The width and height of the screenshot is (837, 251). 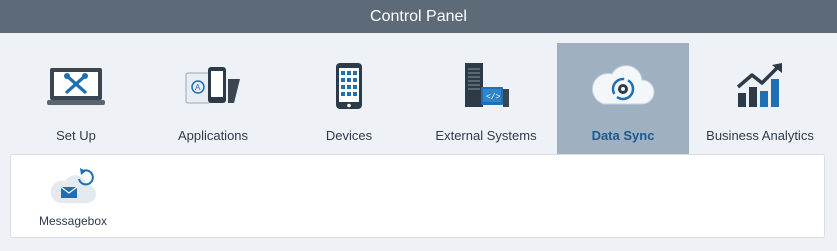 I want to click on tab-label: Data Sync, so click(x=623, y=135).